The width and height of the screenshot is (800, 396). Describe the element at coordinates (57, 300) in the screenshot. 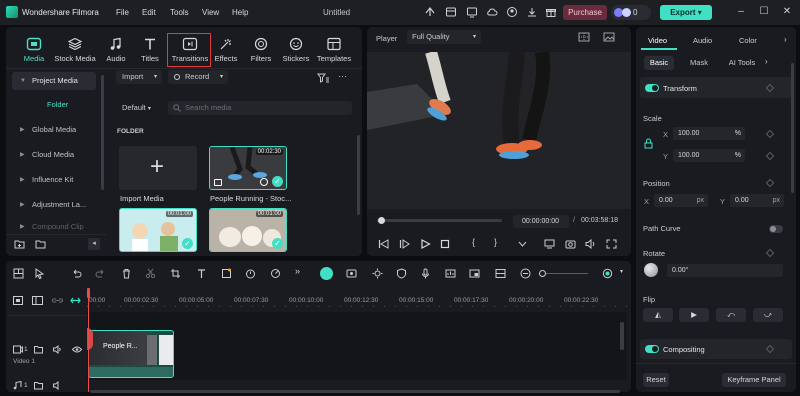

I see `link-icon` at that location.